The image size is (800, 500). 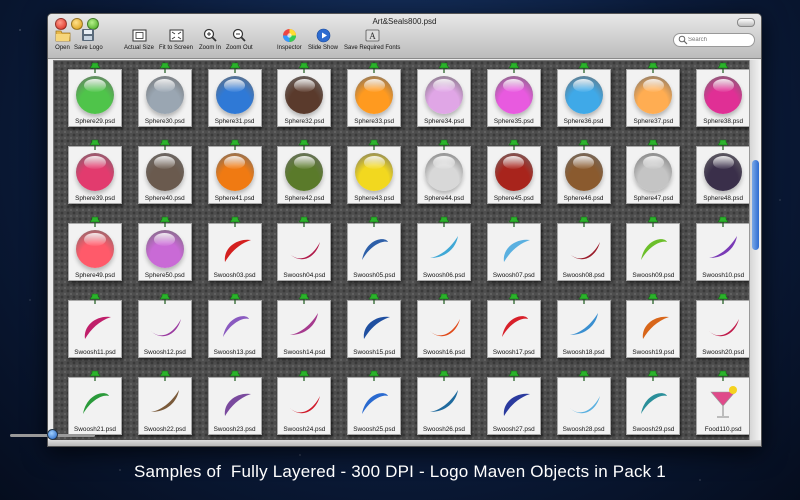 I want to click on swoosh-graphic, so click(x=237, y=404).